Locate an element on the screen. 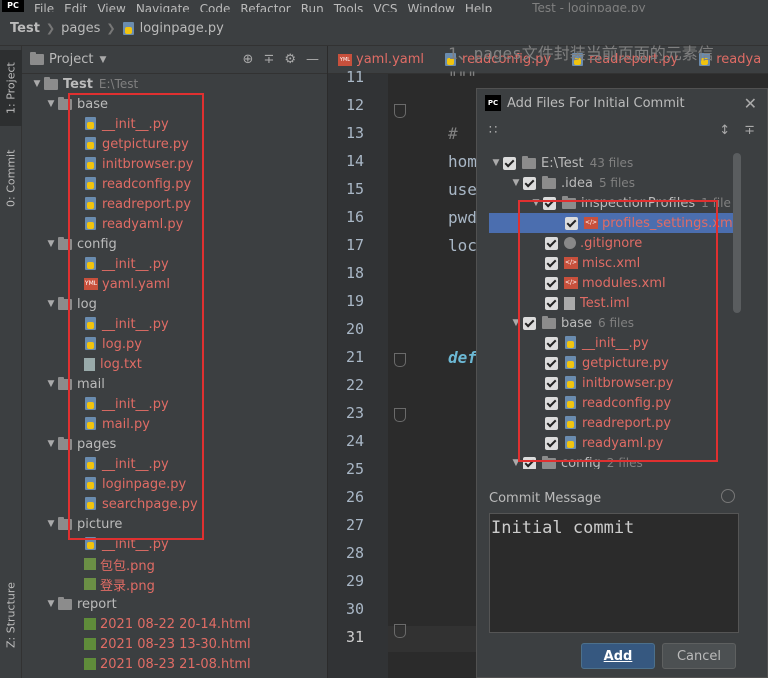  gear-icon: ⚙ is located at coordinates (290, 59).